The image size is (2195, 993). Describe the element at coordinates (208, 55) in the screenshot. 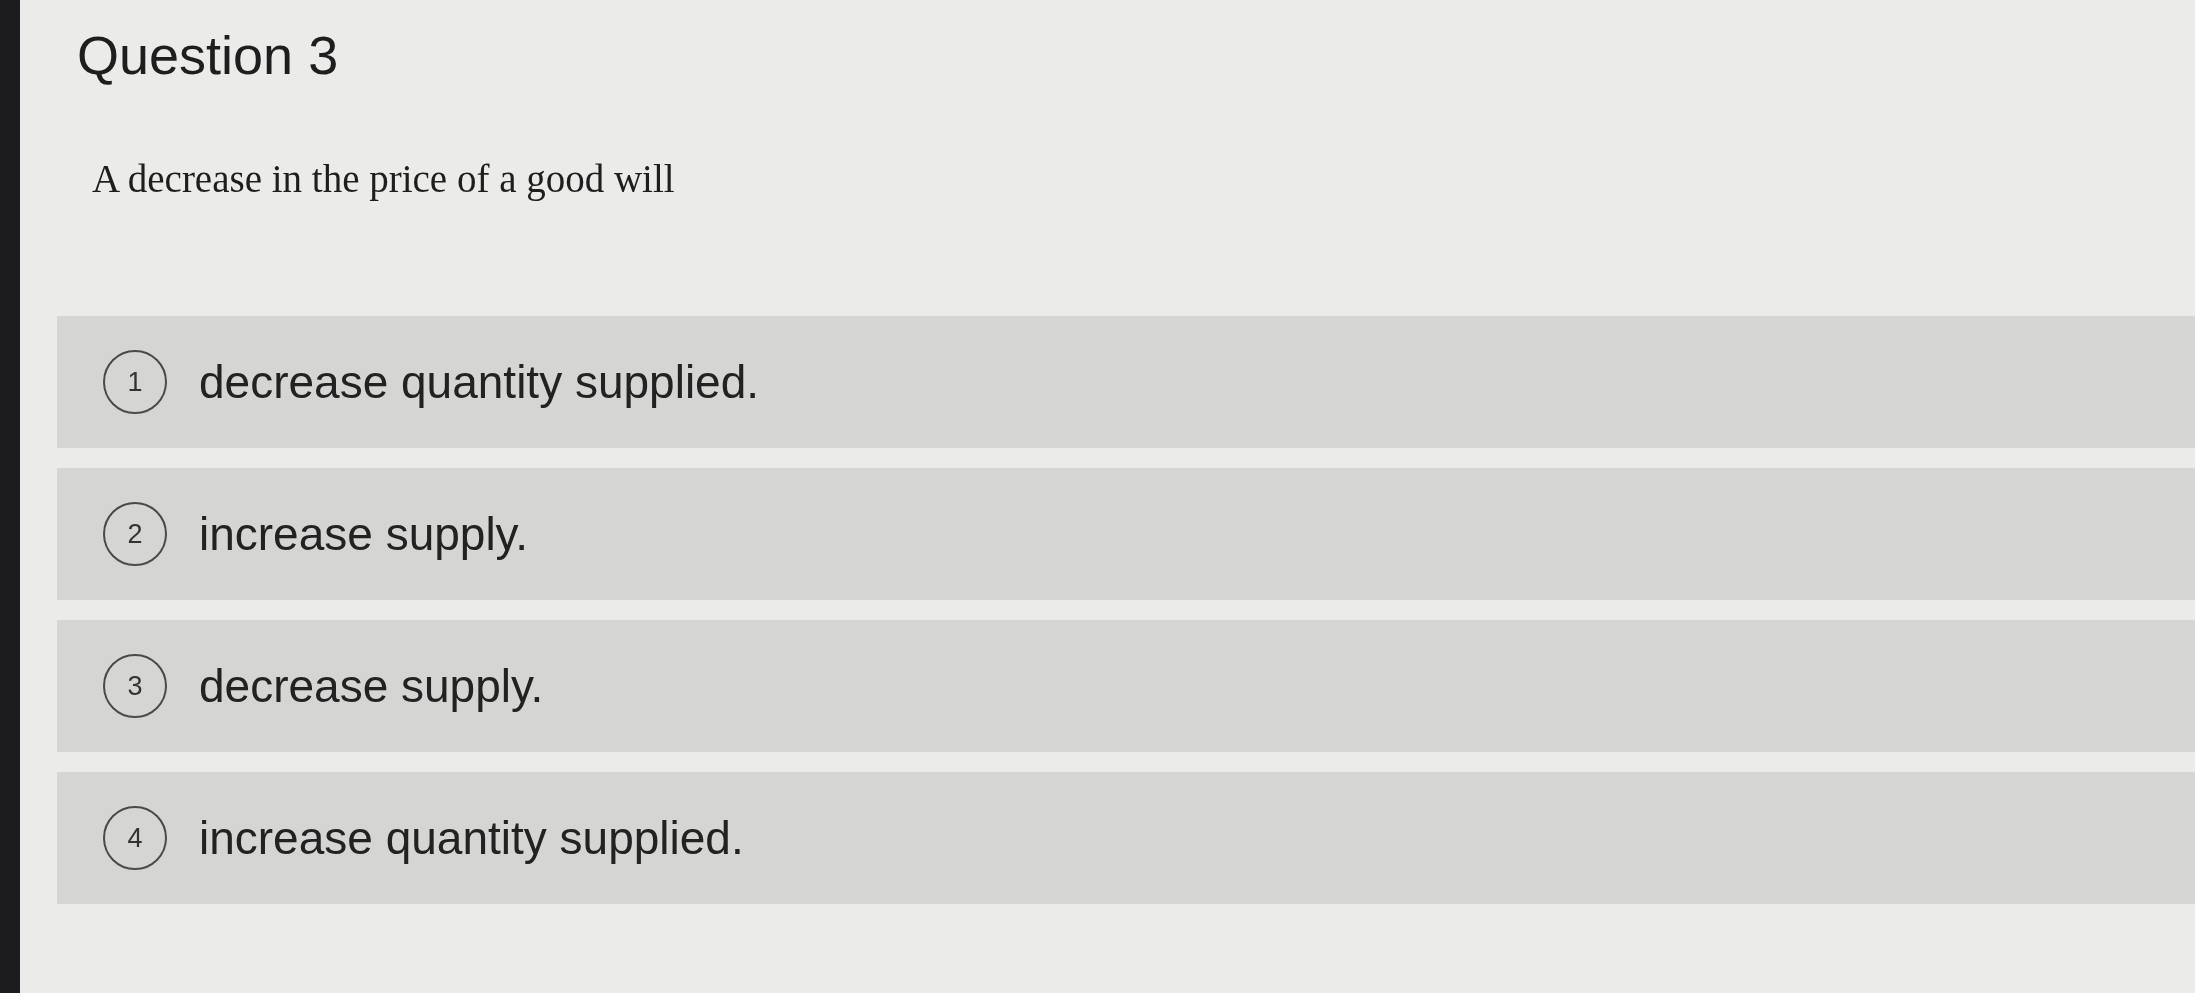

I see `question-title: Question 3` at that location.